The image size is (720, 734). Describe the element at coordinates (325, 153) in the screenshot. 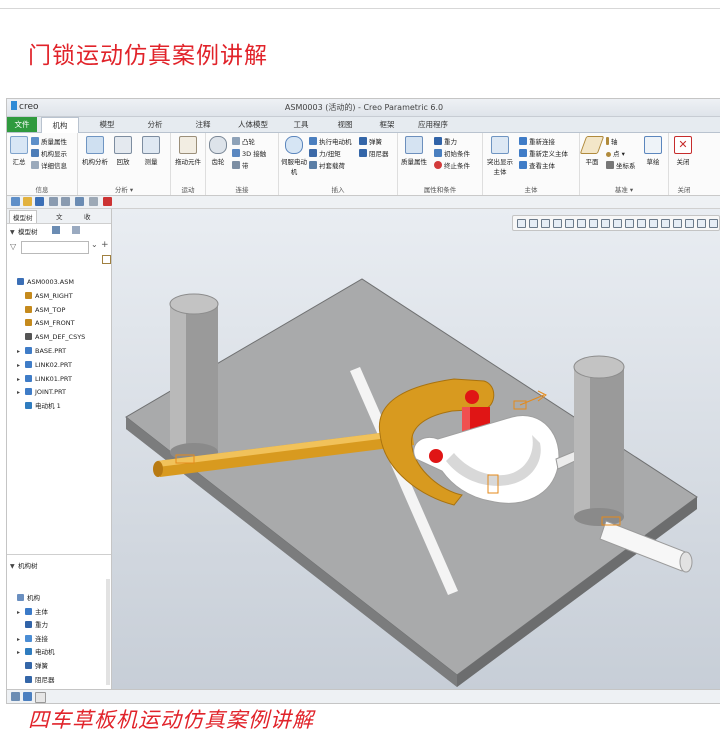

I see `force-torque-button: 力/扭矩` at that location.